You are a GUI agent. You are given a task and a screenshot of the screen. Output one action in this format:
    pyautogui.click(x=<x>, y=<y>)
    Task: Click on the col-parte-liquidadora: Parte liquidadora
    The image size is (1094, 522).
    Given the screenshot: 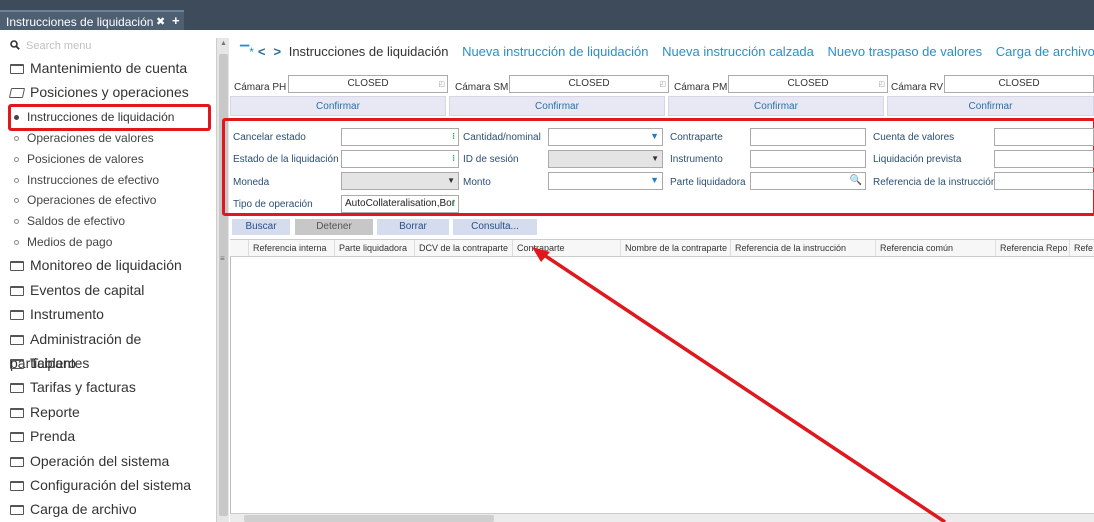 What is the action you would take?
    pyautogui.click(x=374, y=248)
    